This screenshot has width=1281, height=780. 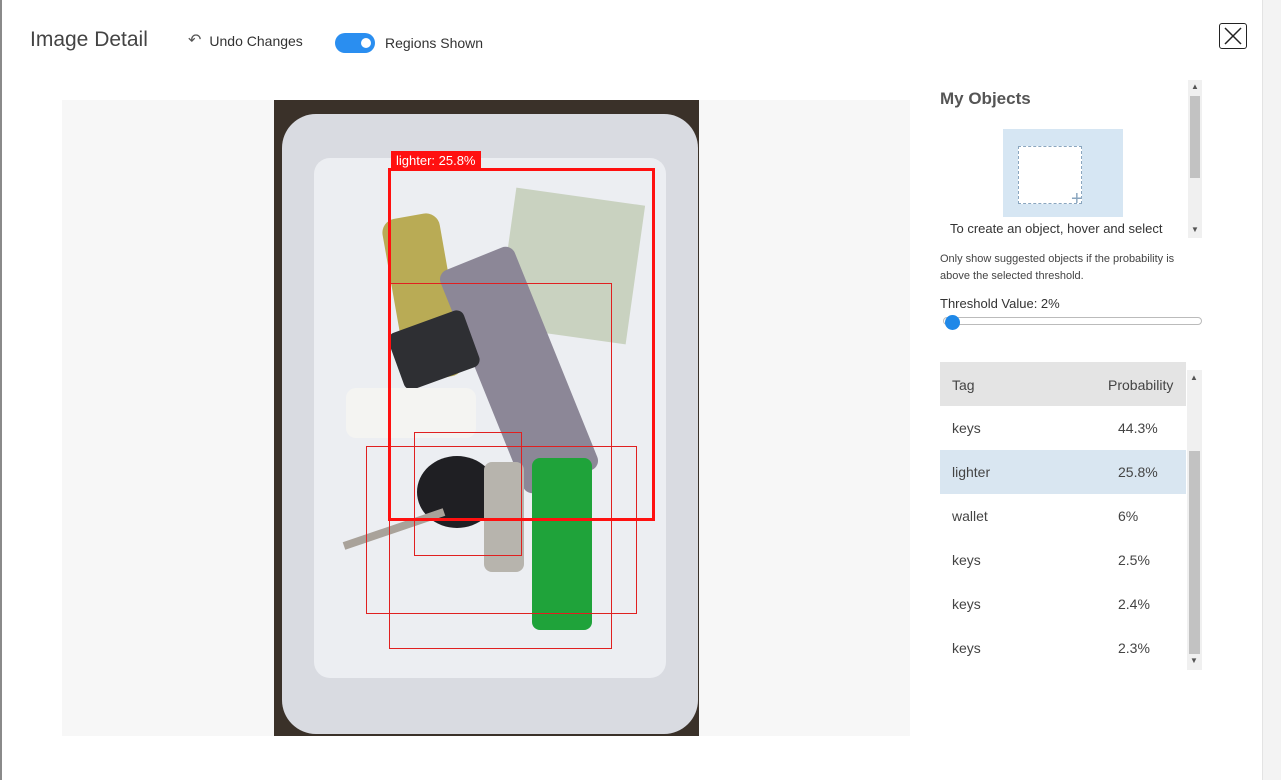 I want to click on row-probability: 25.8%, so click(x=1138, y=472).